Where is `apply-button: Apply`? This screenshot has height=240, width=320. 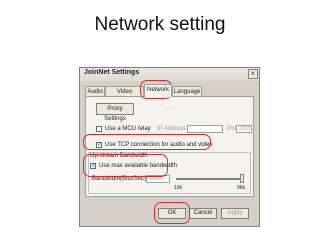 apply-button: Apply is located at coordinates (235, 213).